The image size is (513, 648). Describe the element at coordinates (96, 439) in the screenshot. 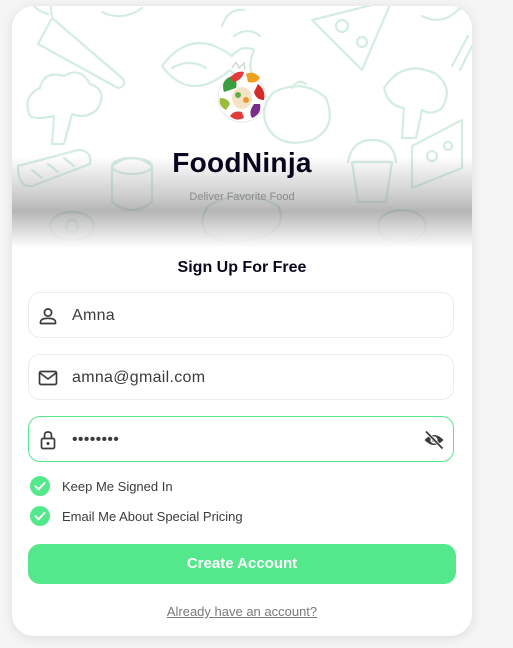

I see `password-value: ••••••••` at that location.